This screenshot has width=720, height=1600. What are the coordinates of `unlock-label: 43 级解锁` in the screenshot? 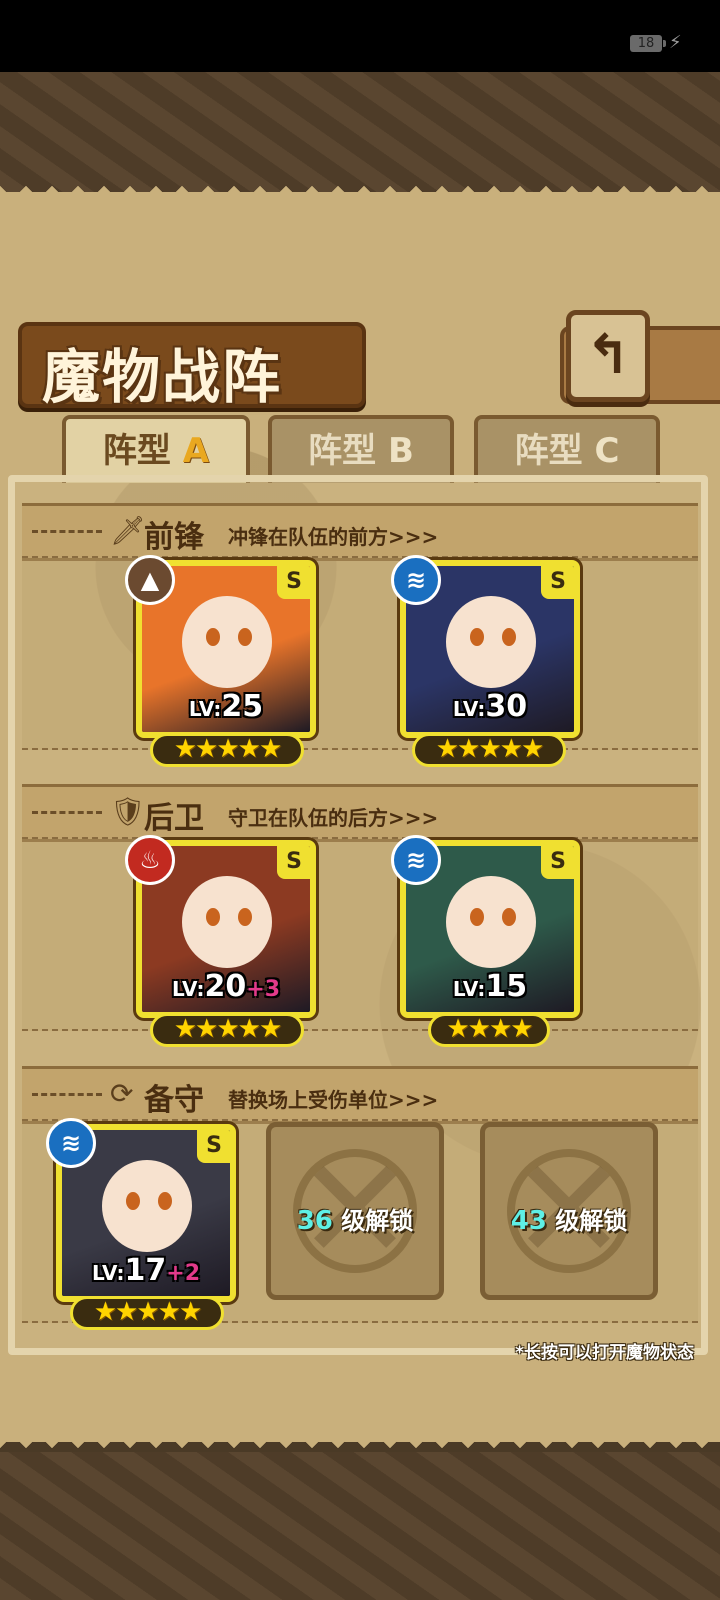 It's located at (569, 1218).